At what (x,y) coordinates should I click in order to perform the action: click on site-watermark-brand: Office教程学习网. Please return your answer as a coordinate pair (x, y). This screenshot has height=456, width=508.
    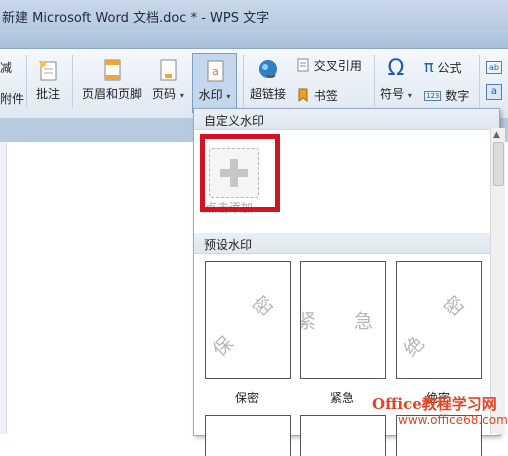
    Looking at the image, I should click on (434, 404).